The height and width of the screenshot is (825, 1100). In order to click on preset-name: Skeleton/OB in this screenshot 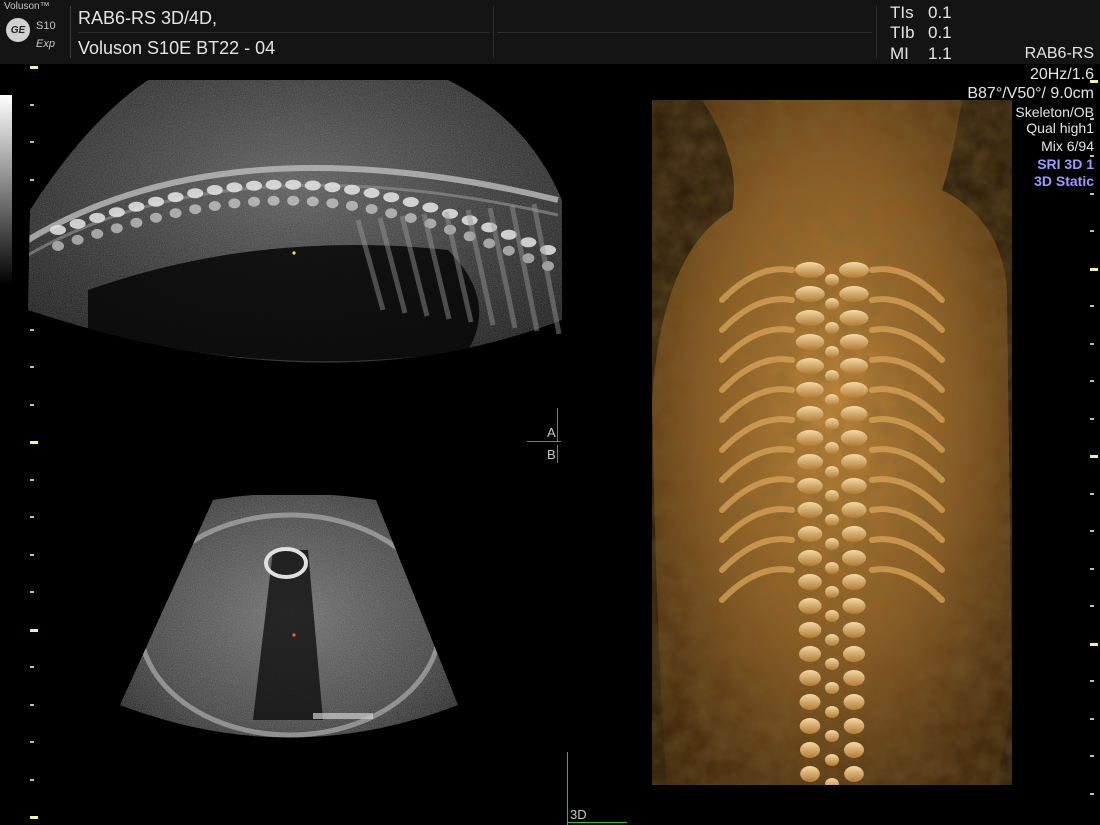, I will do `click(1054, 112)`.